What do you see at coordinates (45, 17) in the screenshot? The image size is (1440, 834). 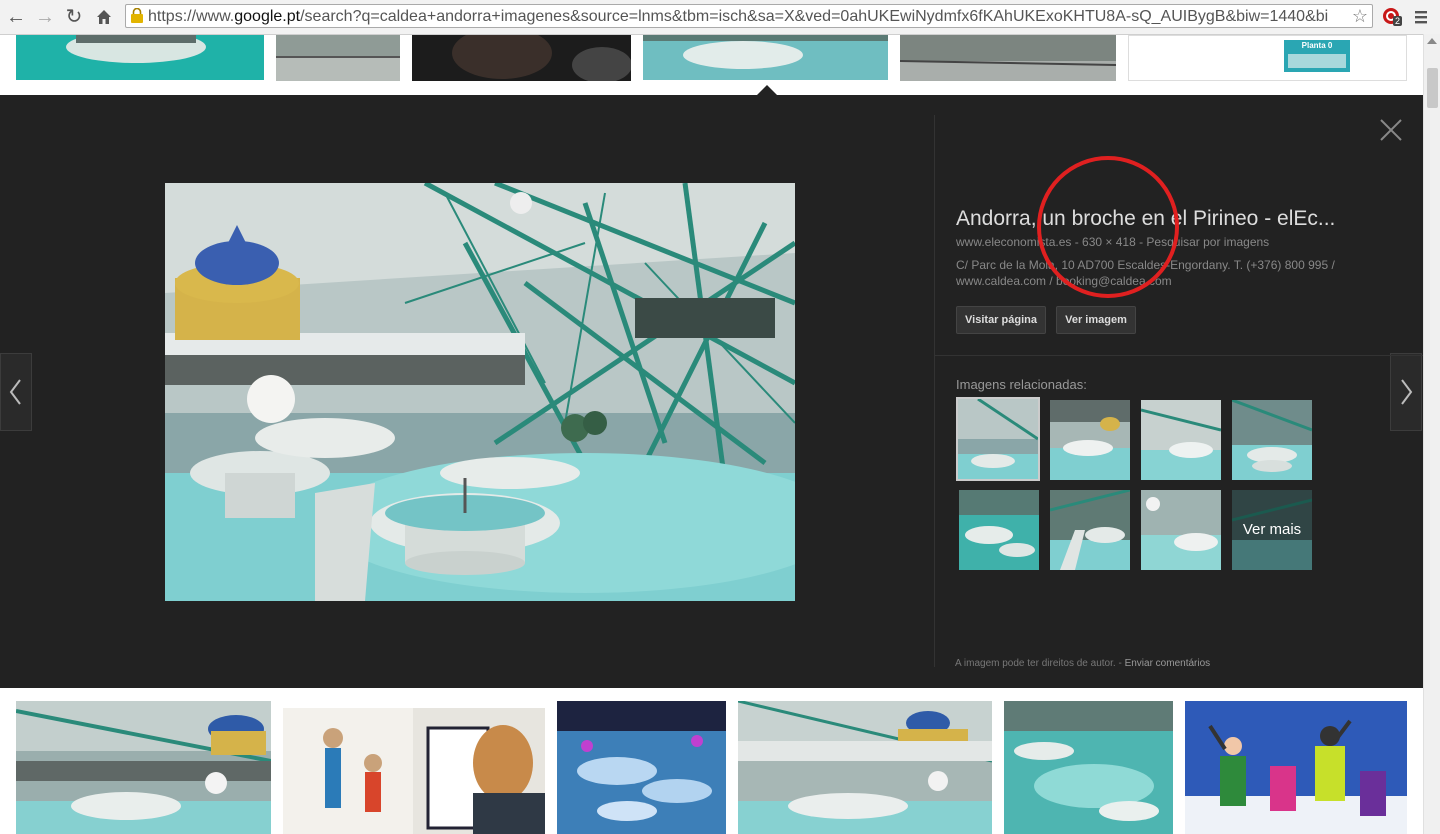 I see `forward-arrow-icon: →` at bounding box center [45, 17].